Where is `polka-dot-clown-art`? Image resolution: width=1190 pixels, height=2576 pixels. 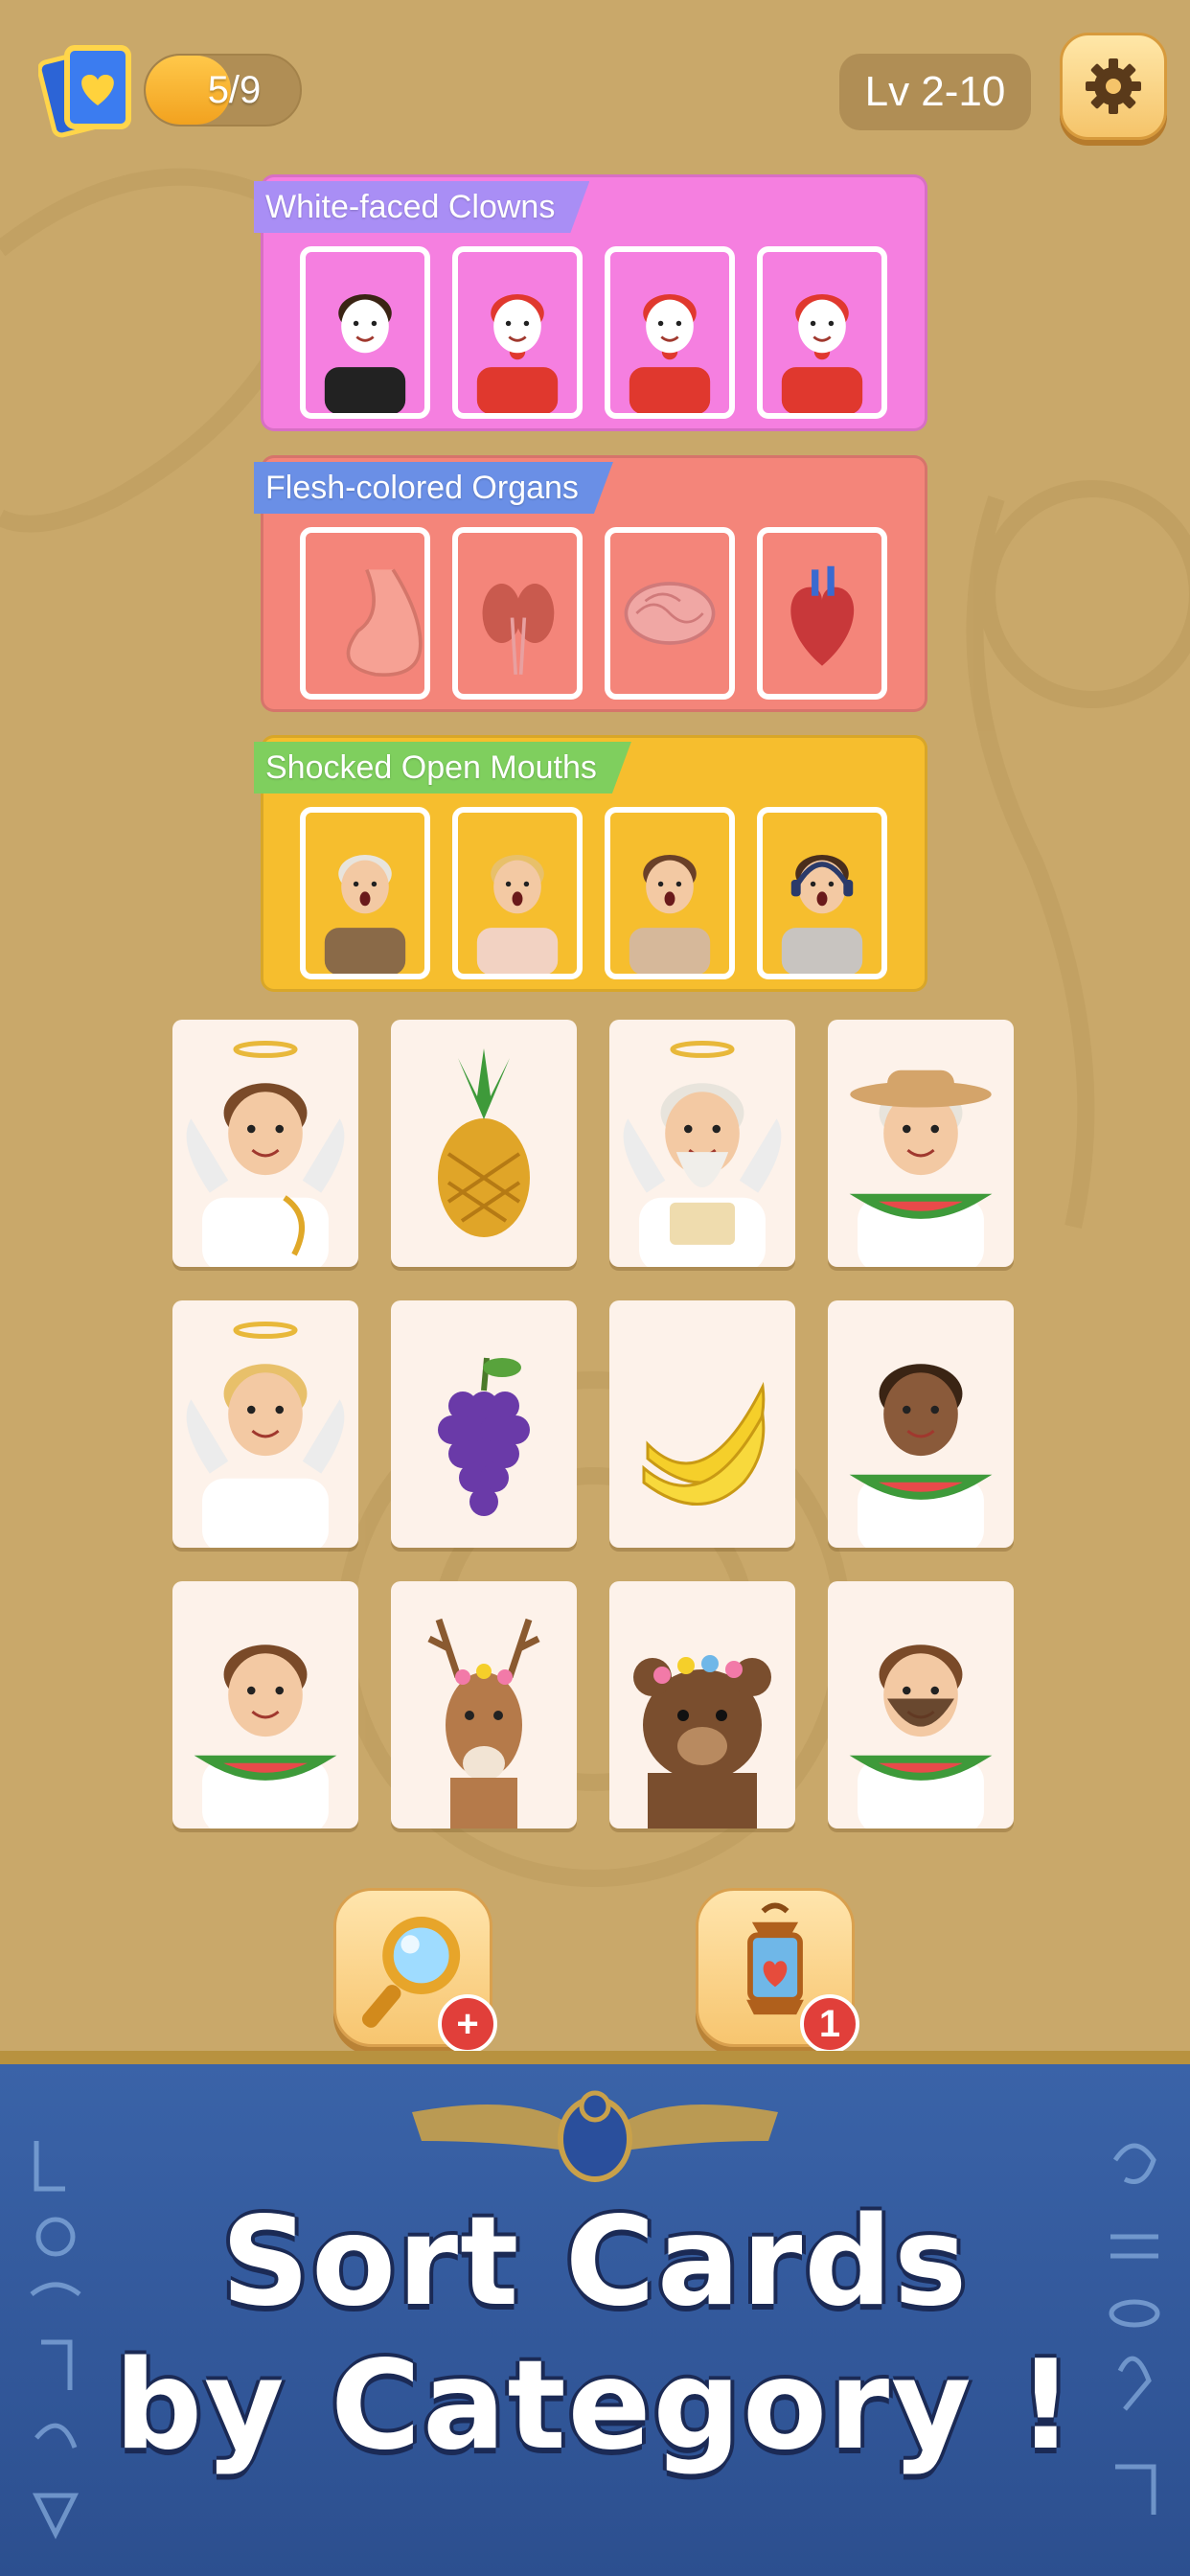
polka-dot-clown-art is located at coordinates (670, 353).